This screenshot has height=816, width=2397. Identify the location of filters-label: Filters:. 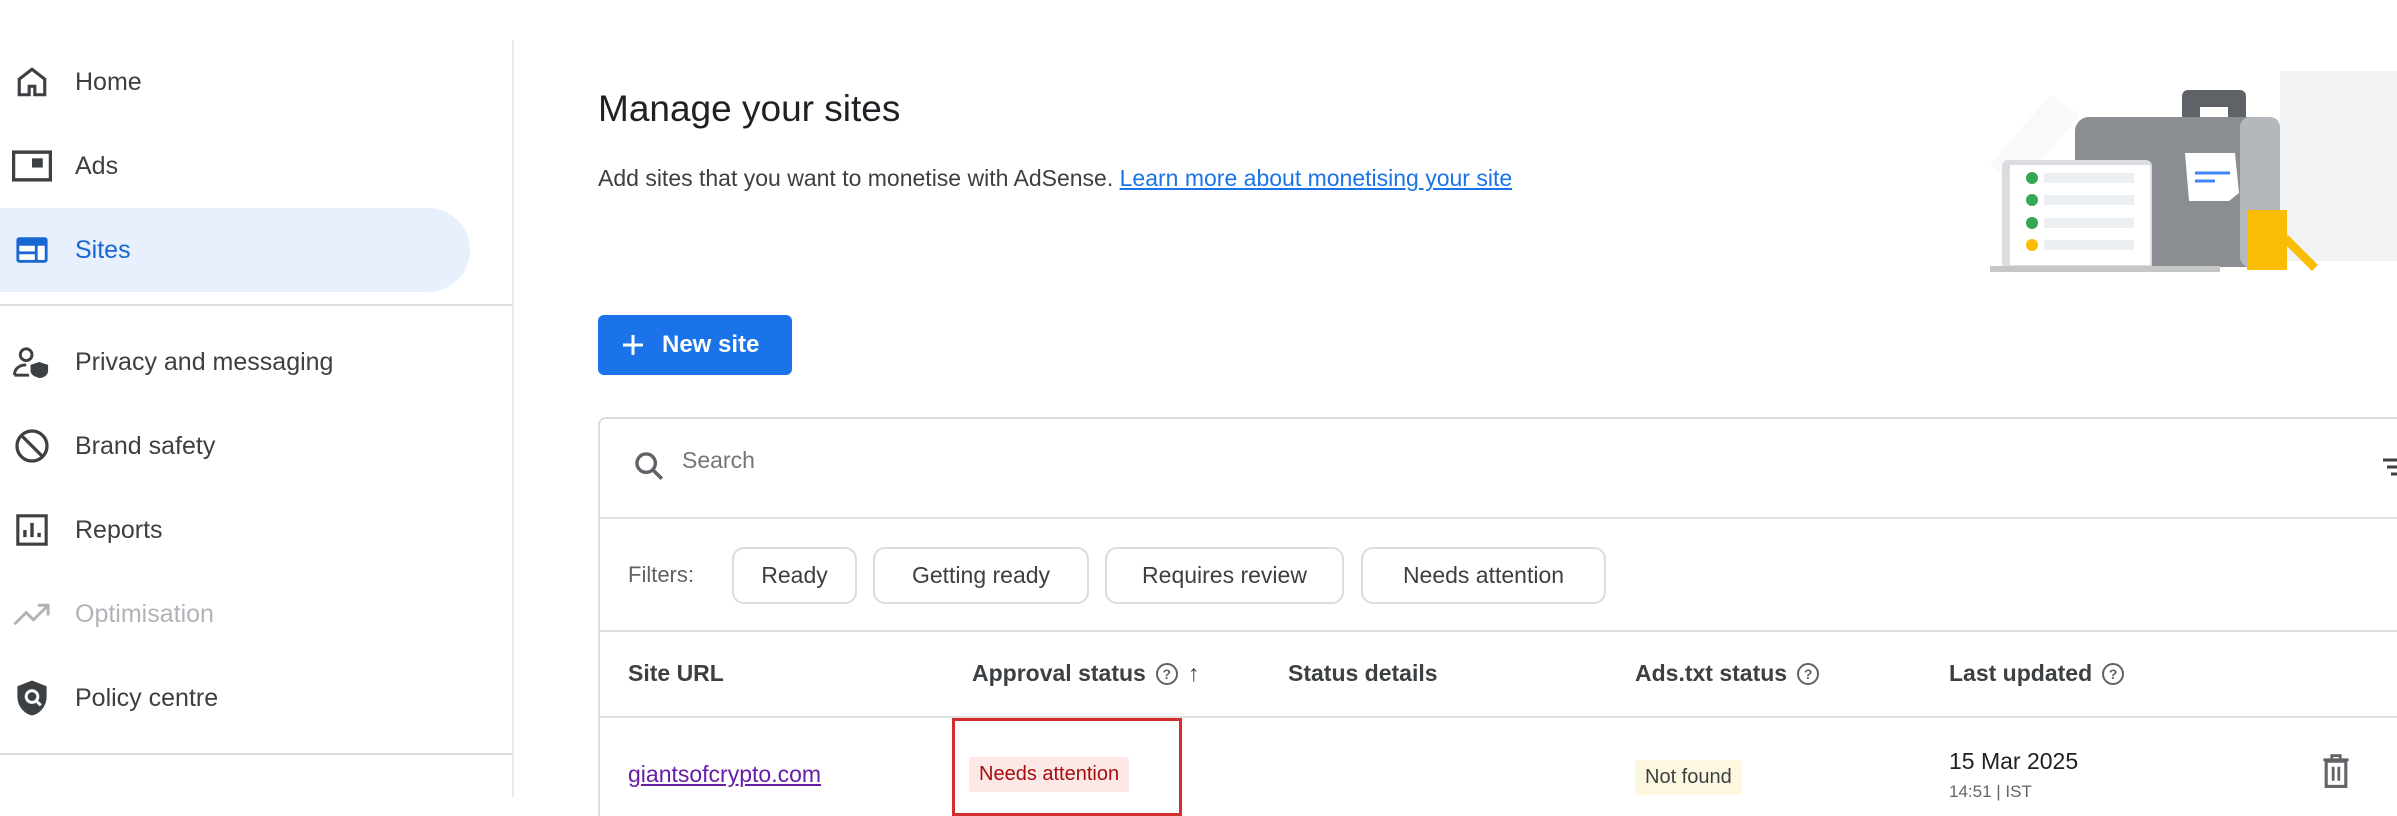
(661, 574).